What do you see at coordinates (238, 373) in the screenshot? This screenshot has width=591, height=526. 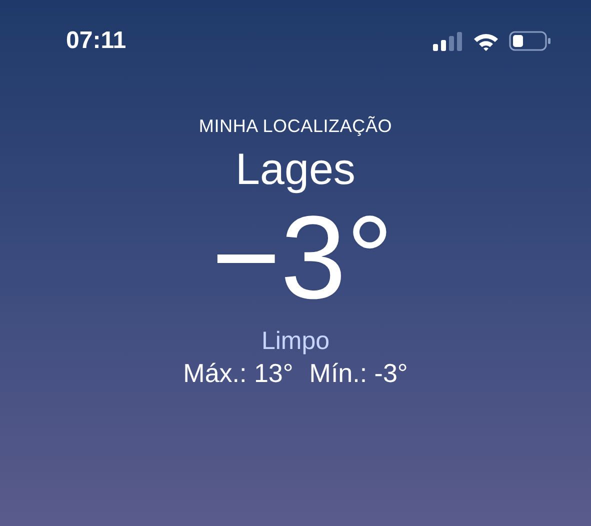 I see `high-temperature: Máx.: 13°` at bounding box center [238, 373].